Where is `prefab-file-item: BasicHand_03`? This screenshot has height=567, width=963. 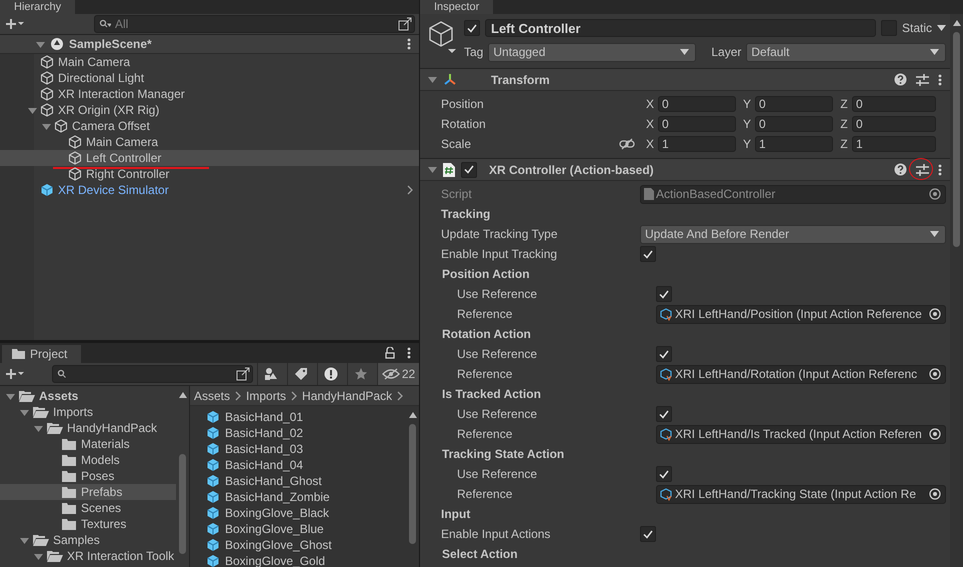
prefab-file-item: BasicHand_03 is located at coordinates (306, 449).